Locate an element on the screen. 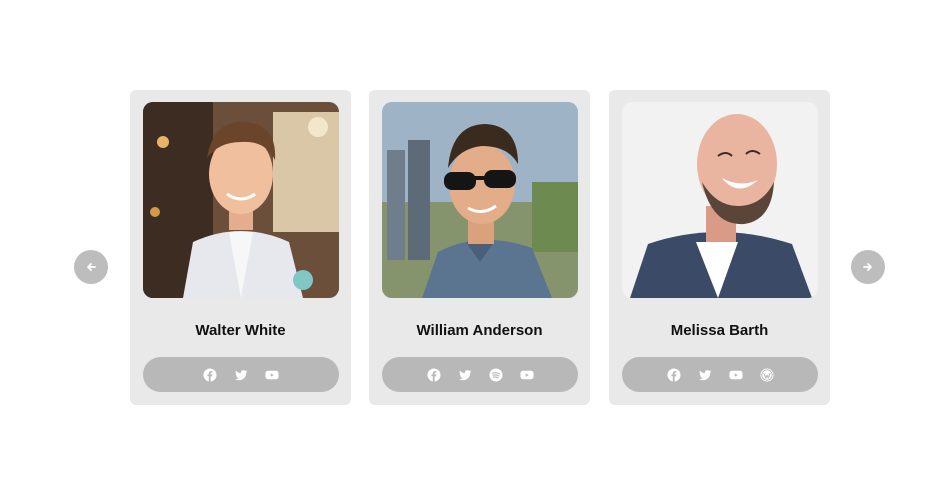 The width and height of the screenshot is (949, 495). team-member-card: Melissa Barth is located at coordinates (719, 247).